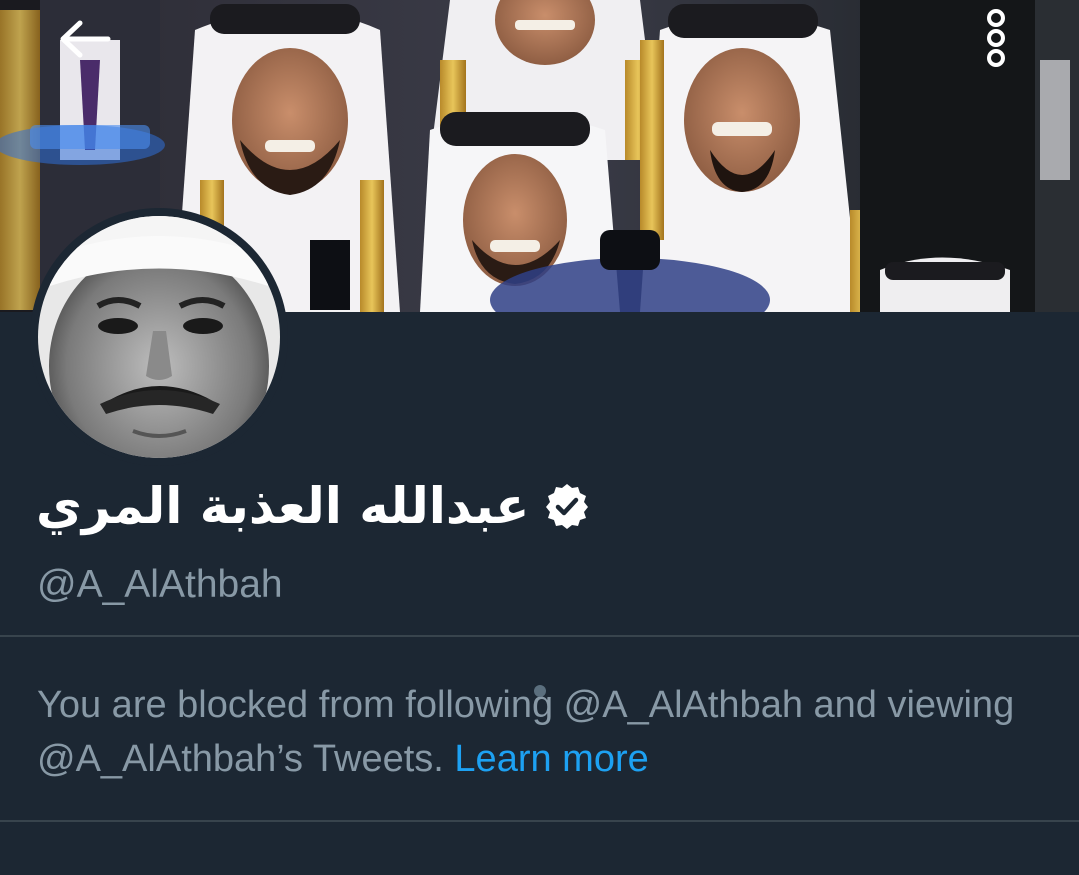  I want to click on profile-name-row: عبدالله العذبة المري, so click(313, 506).